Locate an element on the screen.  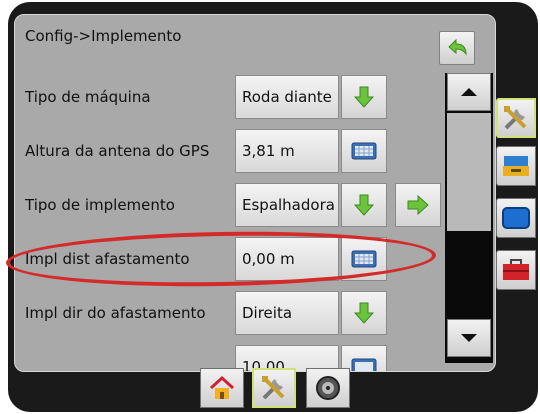
scroll-down-button is located at coordinates (469, 338).